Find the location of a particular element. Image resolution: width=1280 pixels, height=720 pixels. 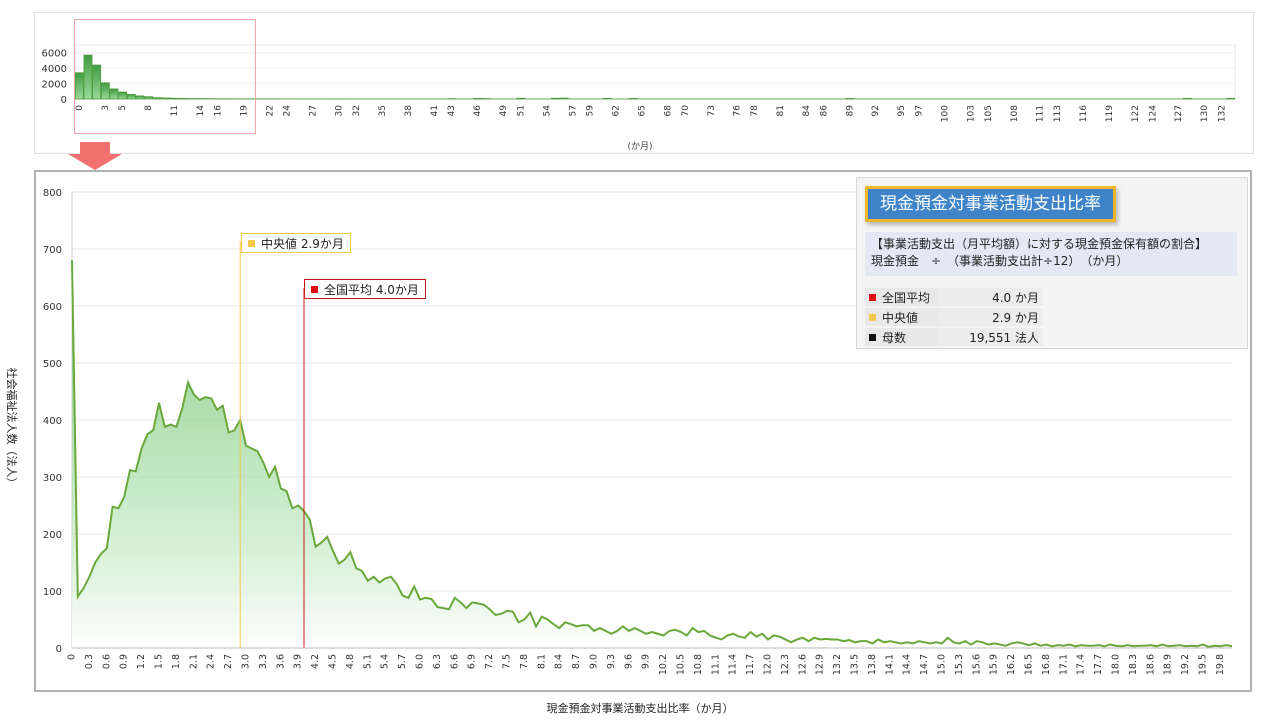

main-x-tick-label: 1.5 is located at coordinates (159, 661).